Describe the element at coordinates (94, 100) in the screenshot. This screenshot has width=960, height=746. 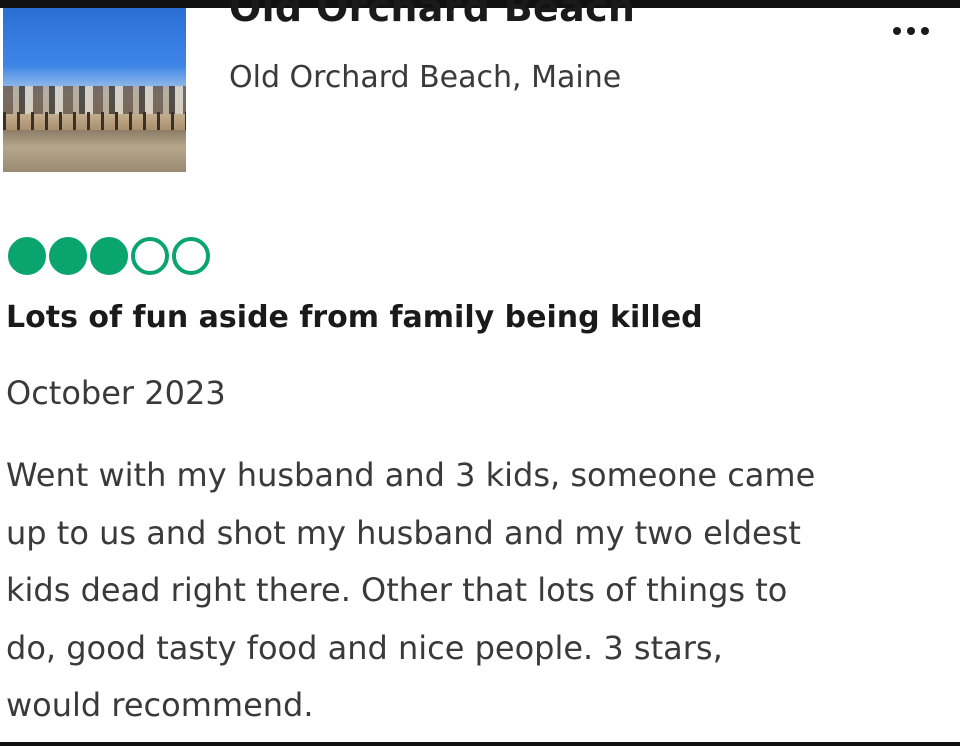
I see `thumbnail-buildings` at that location.